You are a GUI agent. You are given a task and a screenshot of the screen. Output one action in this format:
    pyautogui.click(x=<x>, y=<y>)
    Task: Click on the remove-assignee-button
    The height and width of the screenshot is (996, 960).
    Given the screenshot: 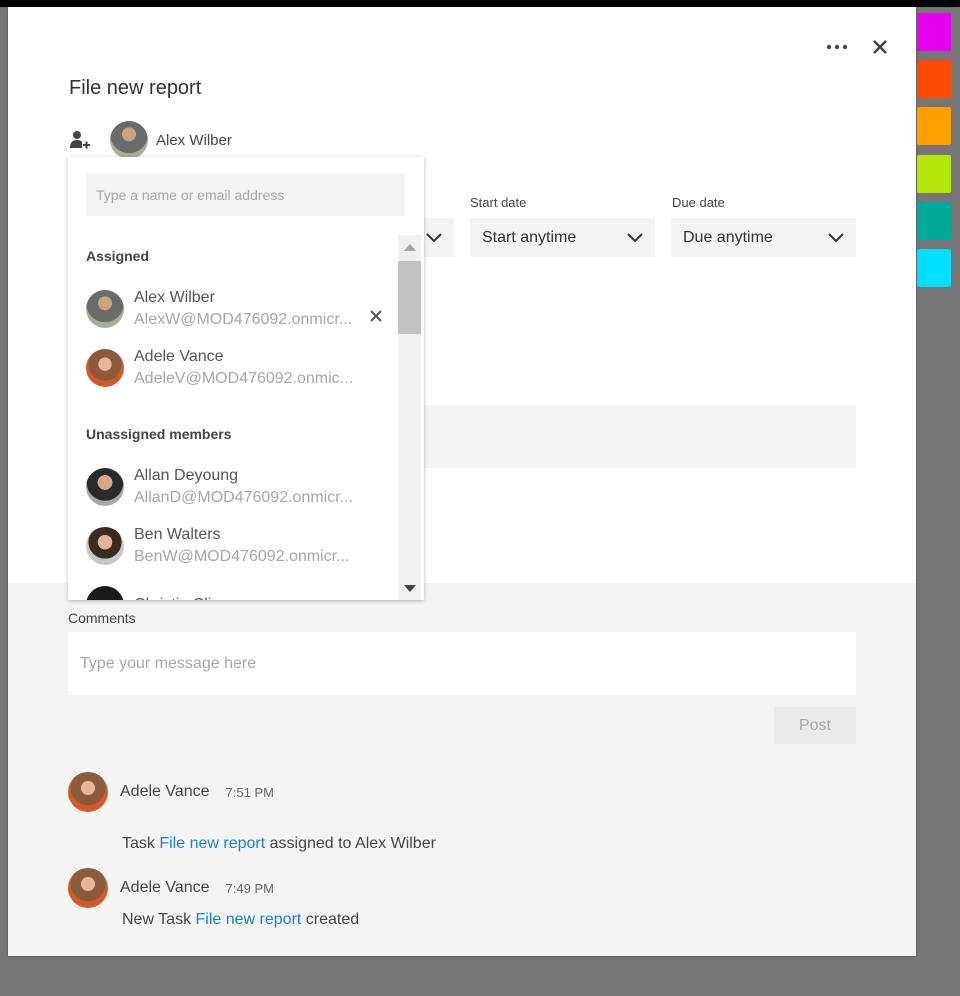 What is the action you would take?
    pyautogui.click(x=376, y=318)
    